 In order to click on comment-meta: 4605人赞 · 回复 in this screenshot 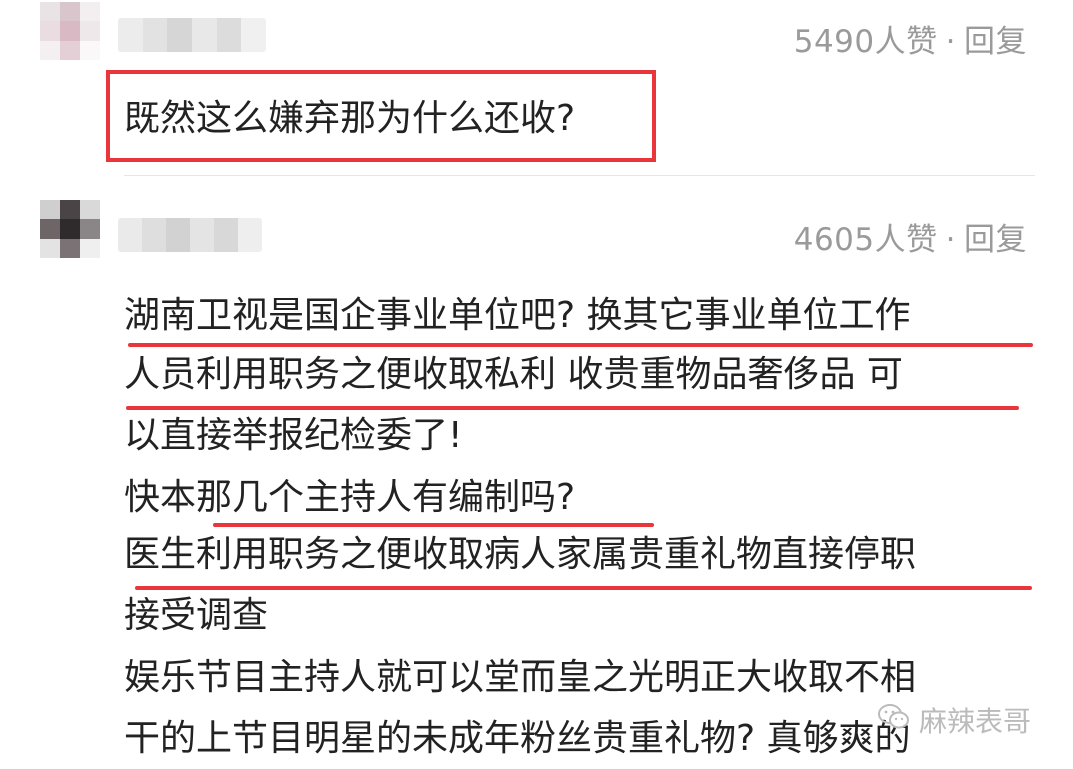, I will do `click(910, 236)`.